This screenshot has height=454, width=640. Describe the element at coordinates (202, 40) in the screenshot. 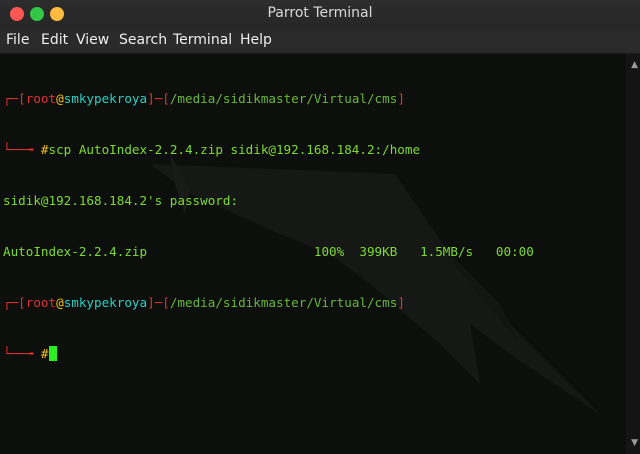

I see `menu-terminal: Terminal` at that location.